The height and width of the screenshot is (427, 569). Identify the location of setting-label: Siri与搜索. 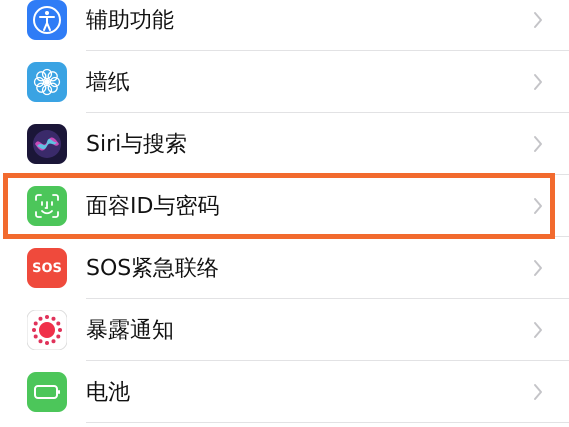
(137, 143).